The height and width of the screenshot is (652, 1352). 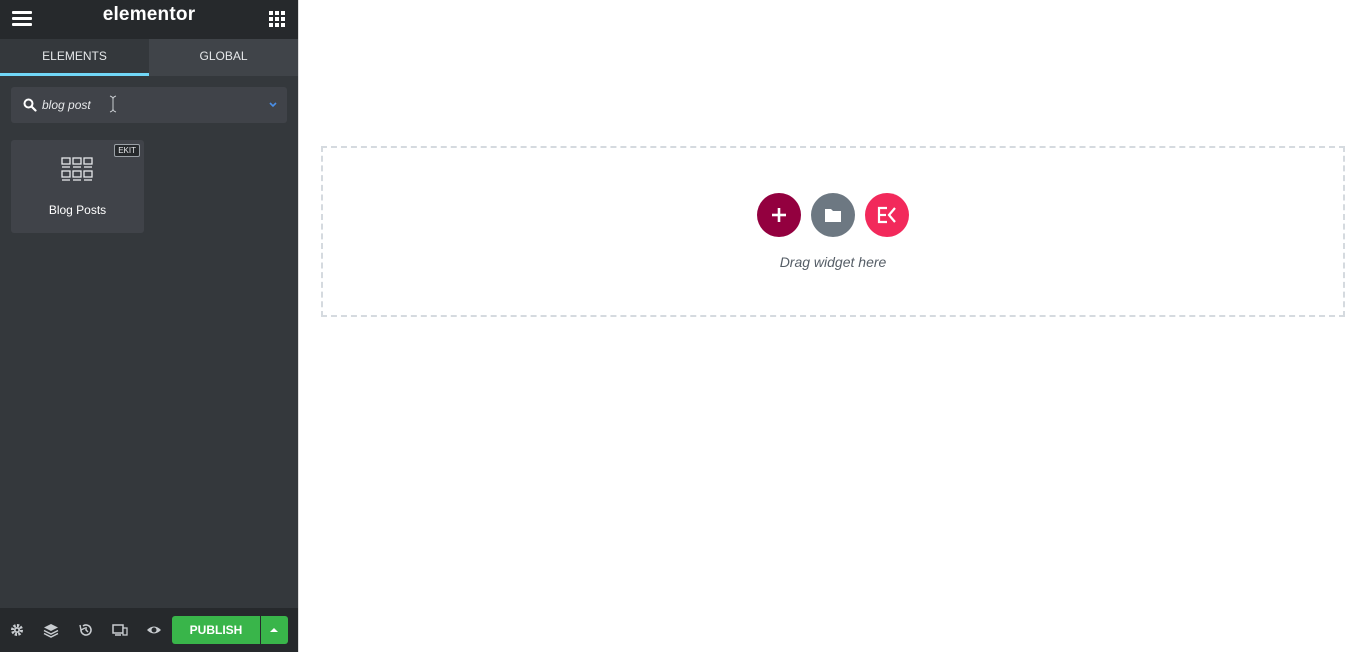 I want to click on add-section-button, so click(x=779, y=215).